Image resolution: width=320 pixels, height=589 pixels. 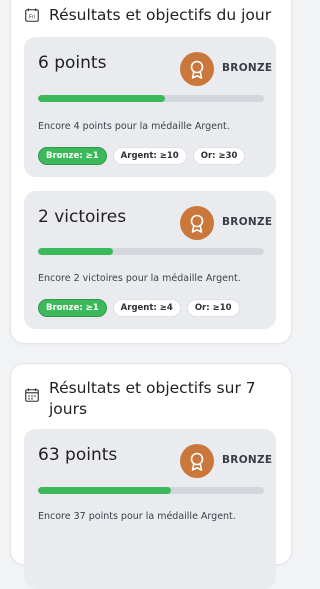 What do you see at coordinates (146, 308) in the screenshot?
I see `chip-argent: Argent: ≥4` at bounding box center [146, 308].